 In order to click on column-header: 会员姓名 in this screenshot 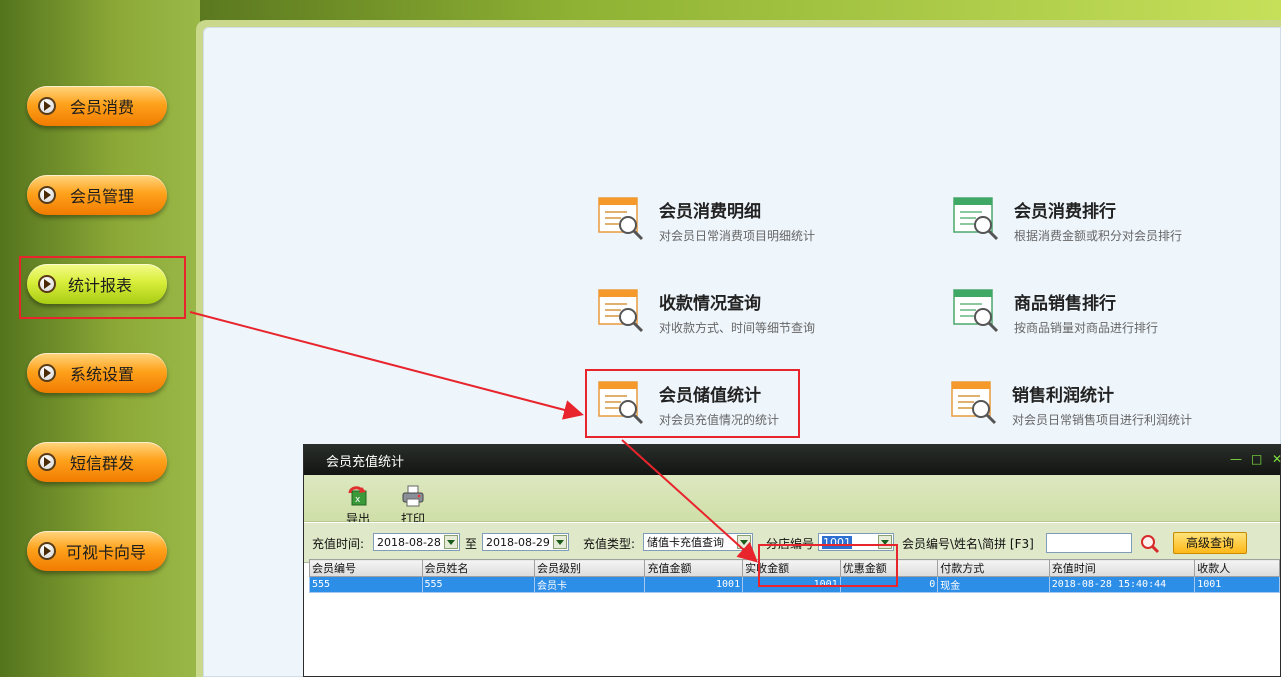, I will do `click(478, 568)`.